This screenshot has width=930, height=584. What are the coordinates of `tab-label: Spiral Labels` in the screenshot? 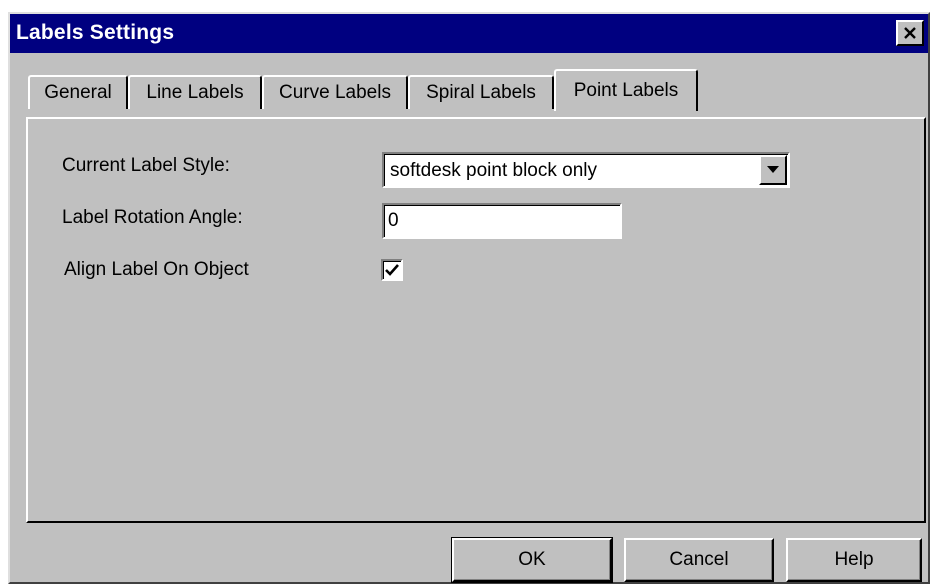 It's located at (481, 92).